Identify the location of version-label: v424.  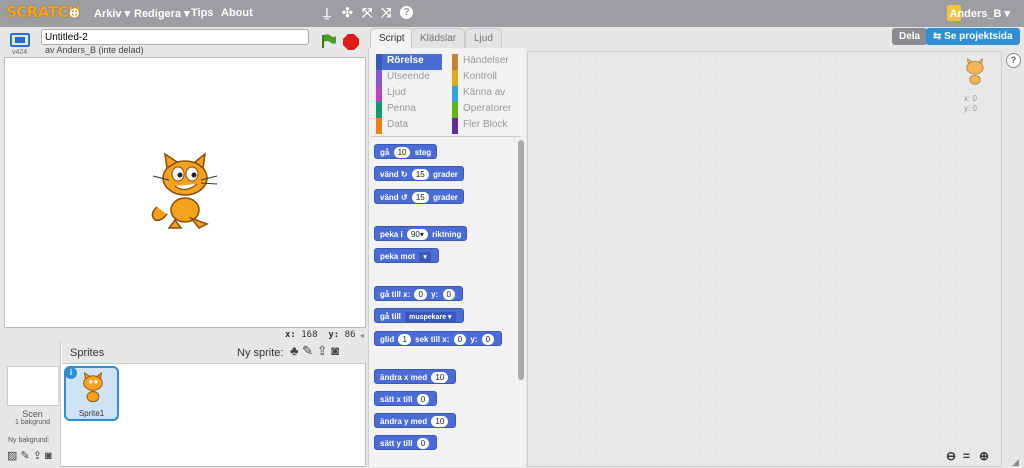
(20, 52).